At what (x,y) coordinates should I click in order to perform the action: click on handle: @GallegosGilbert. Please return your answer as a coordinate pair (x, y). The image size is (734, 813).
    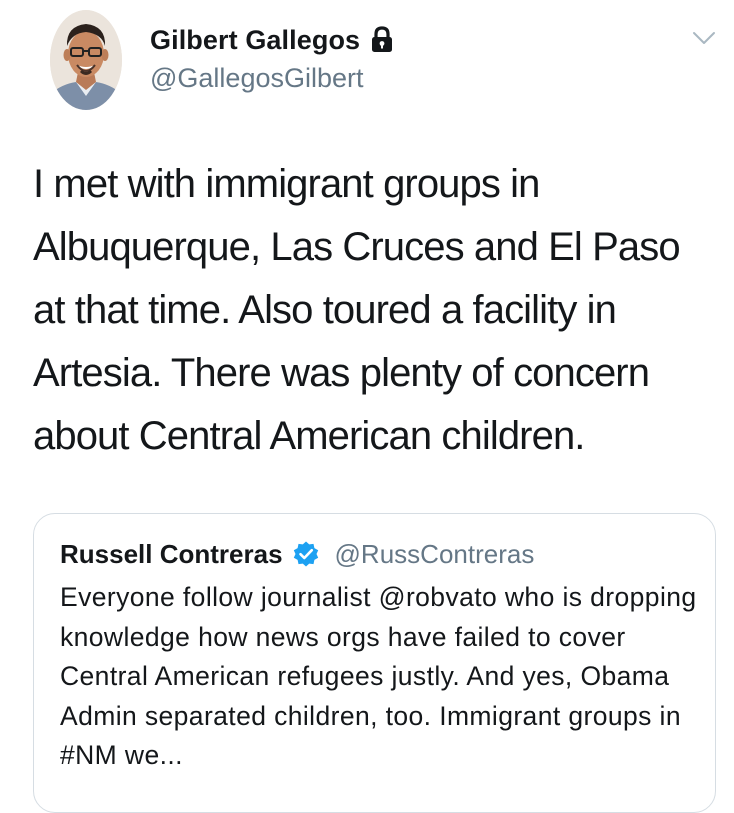
    Looking at the image, I should click on (272, 78).